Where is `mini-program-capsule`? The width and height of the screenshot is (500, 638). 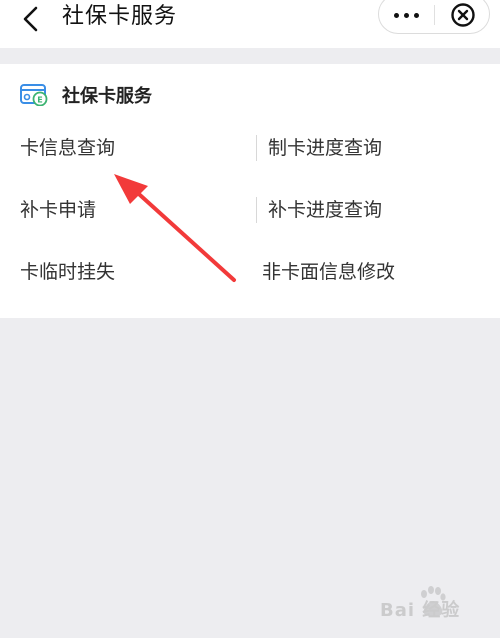 mini-program-capsule is located at coordinates (434, 17).